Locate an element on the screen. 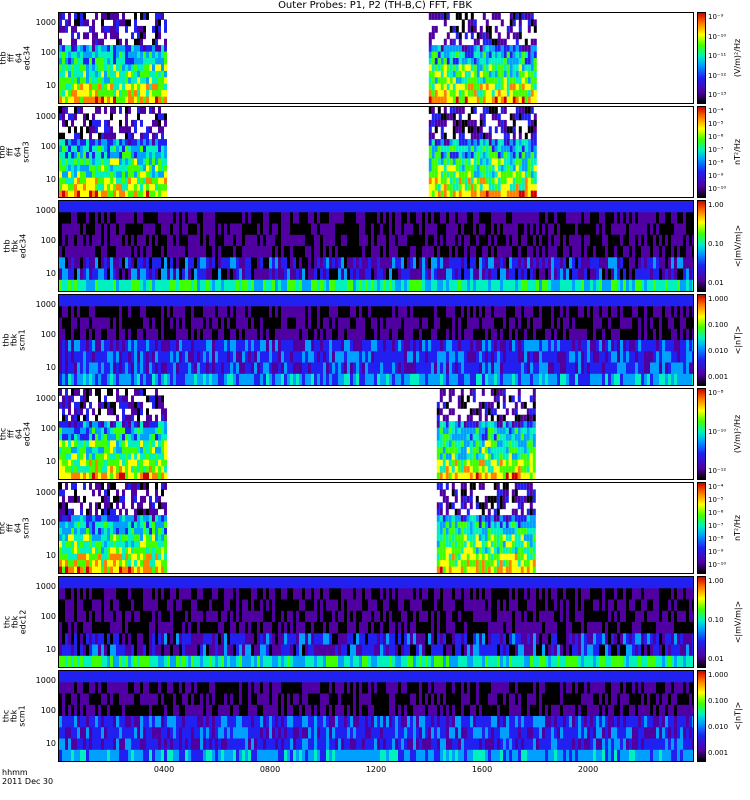 The image size is (750, 800). y-tick-label: 100 is located at coordinates (48, 53).